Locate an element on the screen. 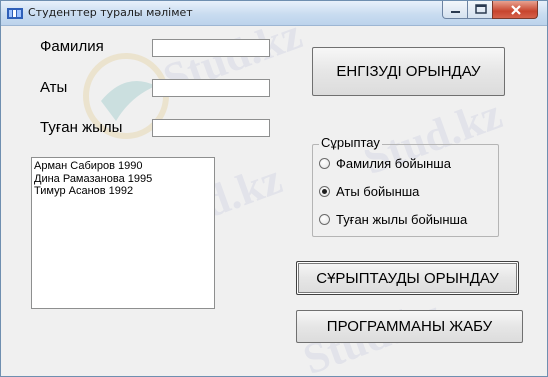 Image resolution: width=548 pixels, height=377 pixels. list-item: Арман Сабиров 1990 is located at coordinates (123, 166).